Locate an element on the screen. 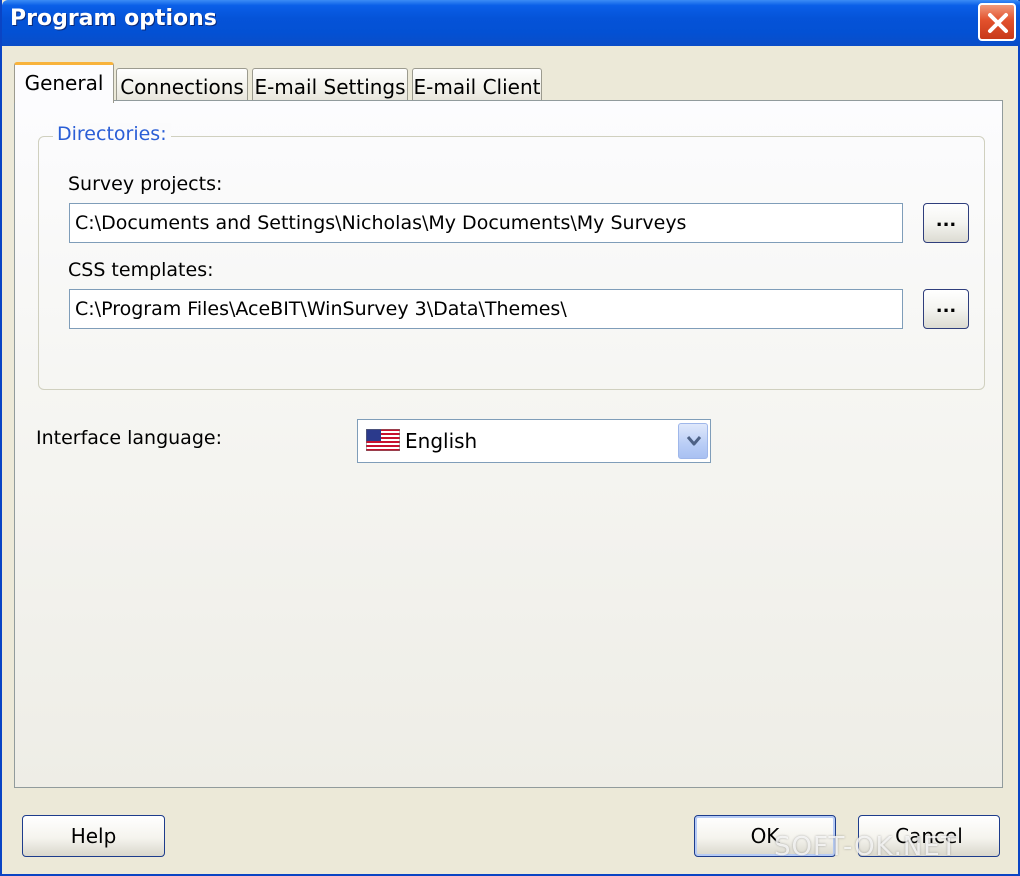 The width and height of the screenshot is (1020, 876). close-button is located at coordinates (997, 22).